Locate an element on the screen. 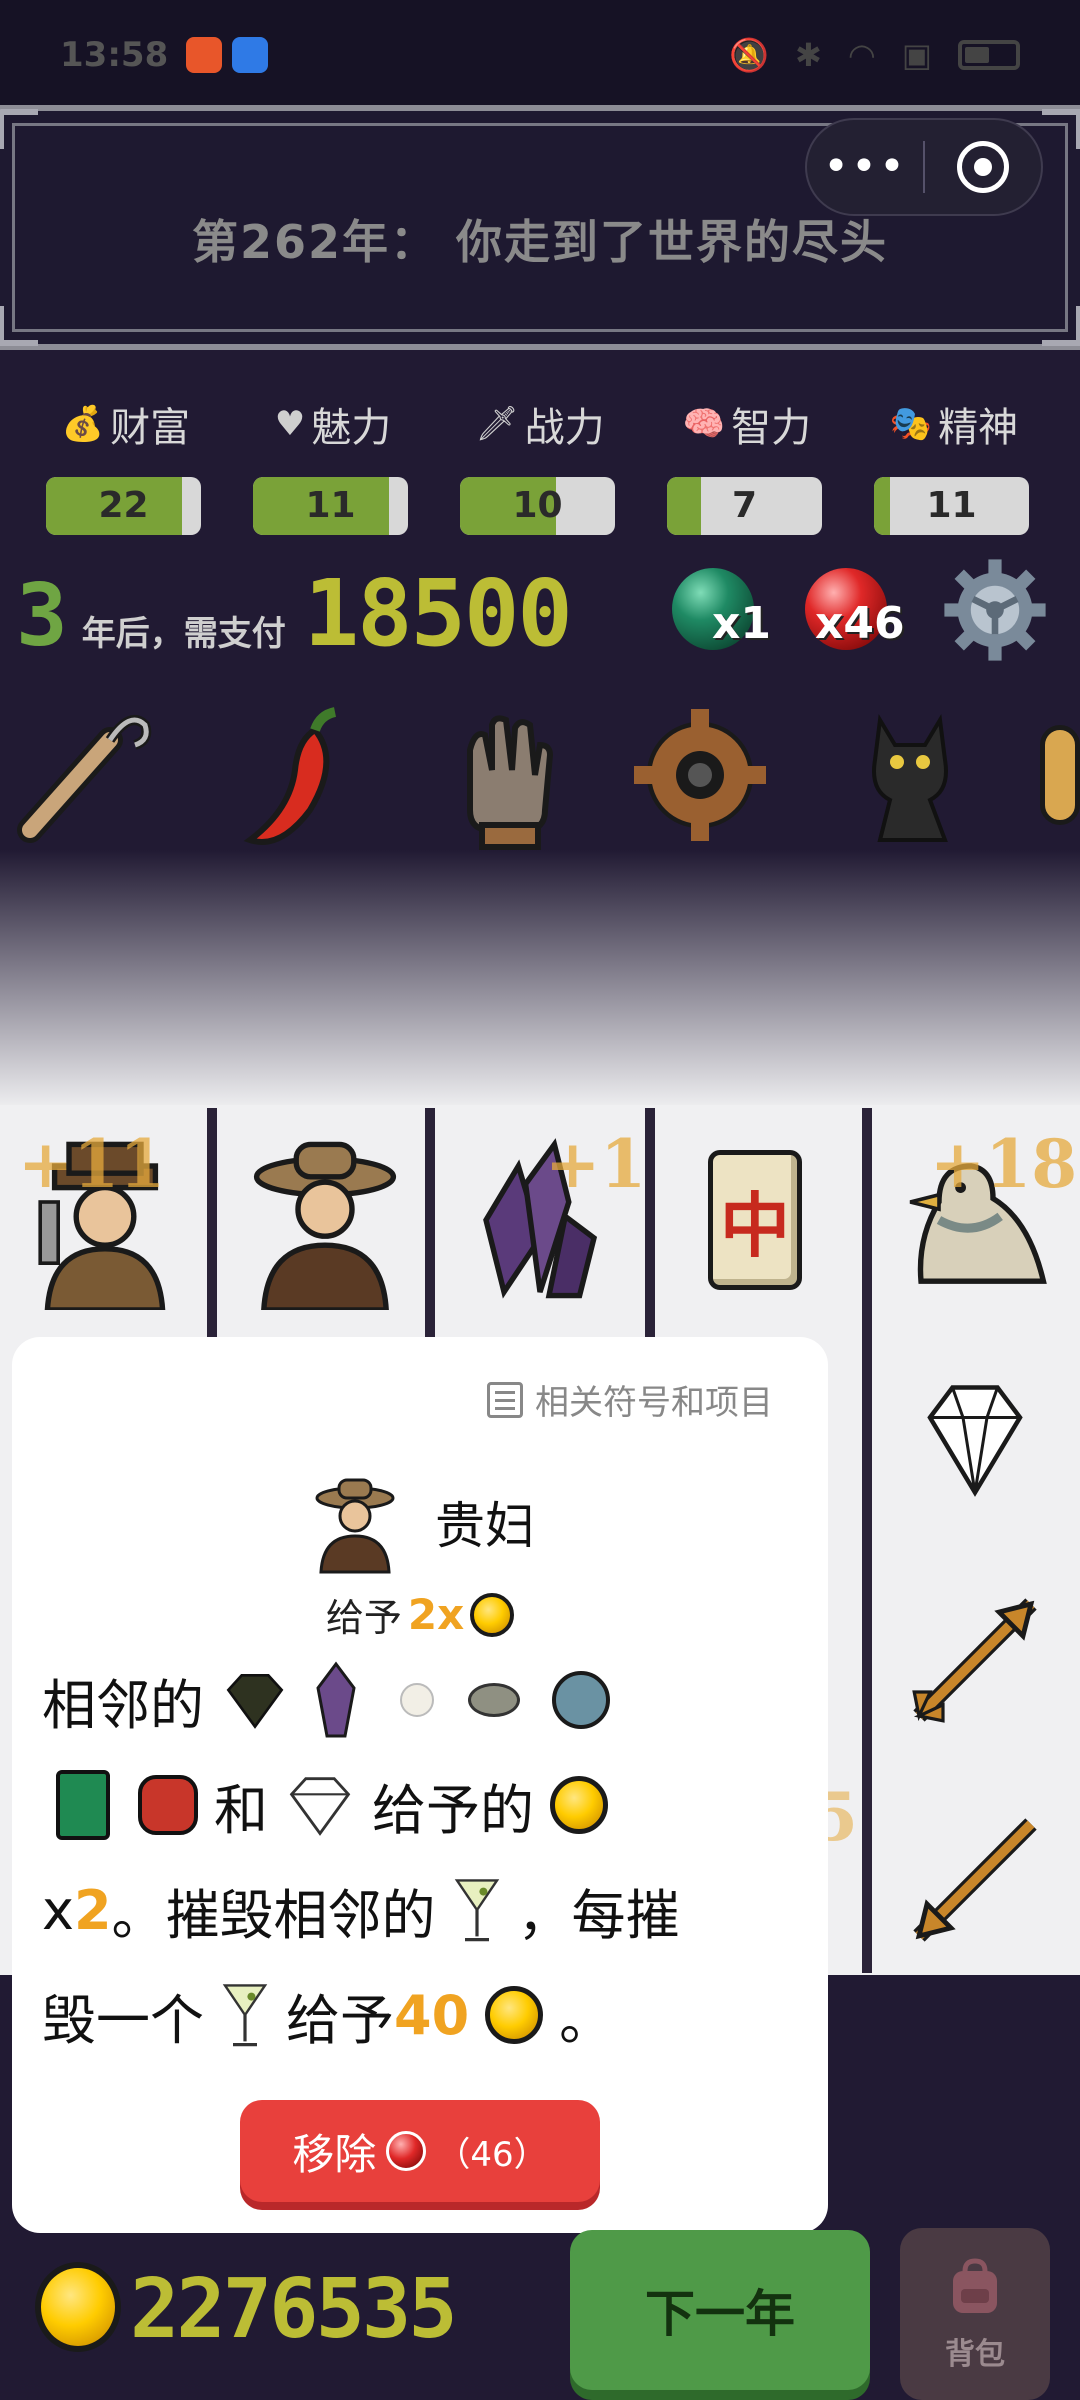 The height and width of the screenshot is (2400, 1080). status-time: 13:58 is located at coordinates (114, 55).